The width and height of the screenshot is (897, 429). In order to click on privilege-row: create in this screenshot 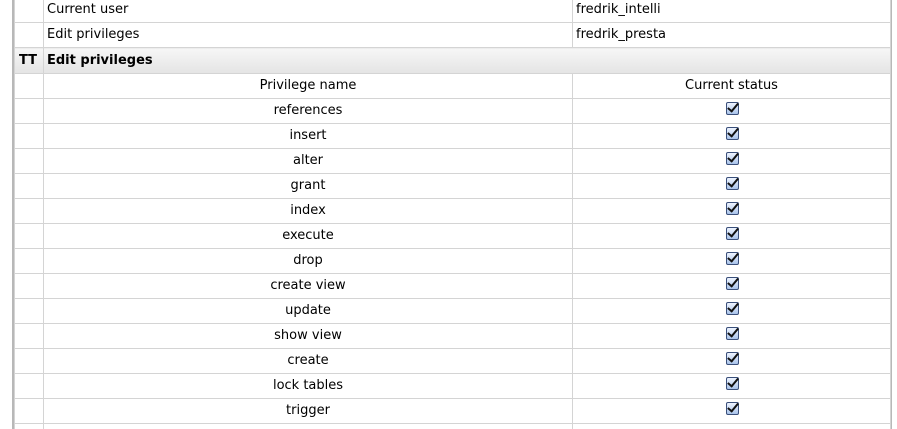, I will do `click(452, 361)`.